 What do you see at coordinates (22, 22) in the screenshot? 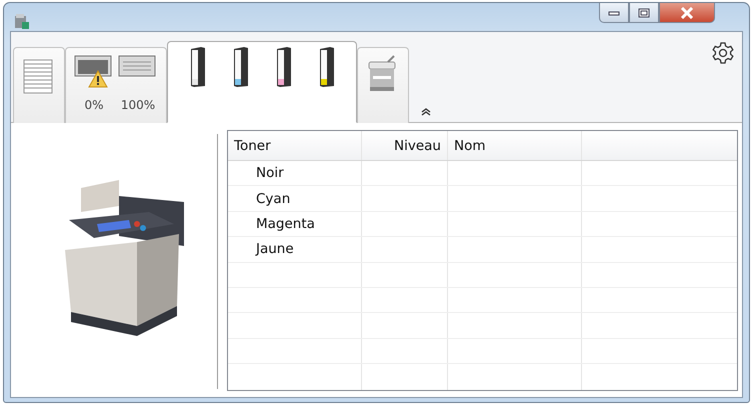
I see `printer-icon` at bounding box center [22, 22].